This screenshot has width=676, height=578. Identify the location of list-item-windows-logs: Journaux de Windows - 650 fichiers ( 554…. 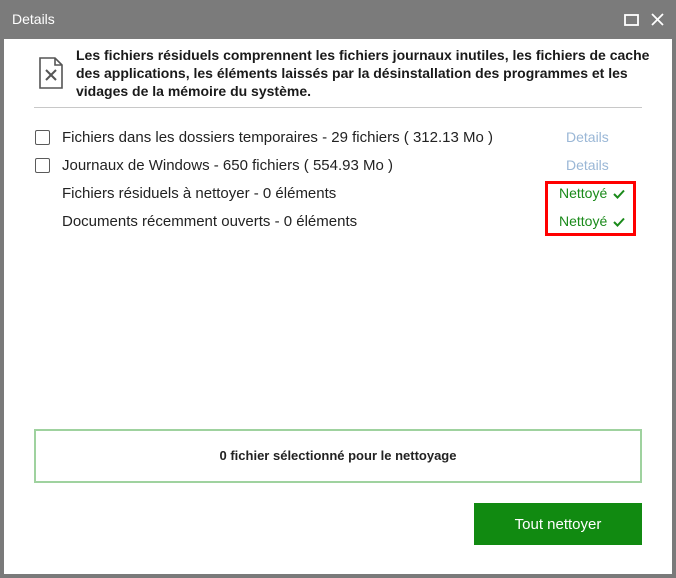
(339, 166).